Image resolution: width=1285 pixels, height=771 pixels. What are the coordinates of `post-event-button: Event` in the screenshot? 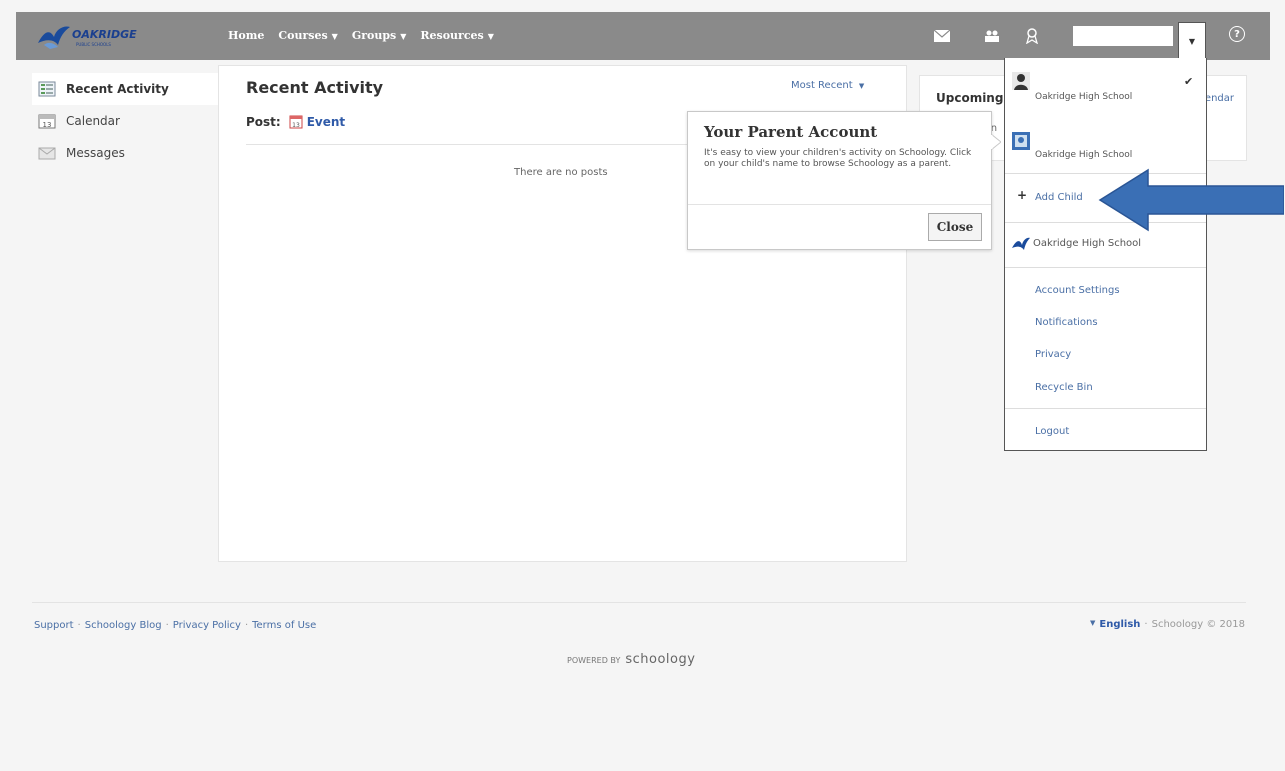 It's located at (326, 122).